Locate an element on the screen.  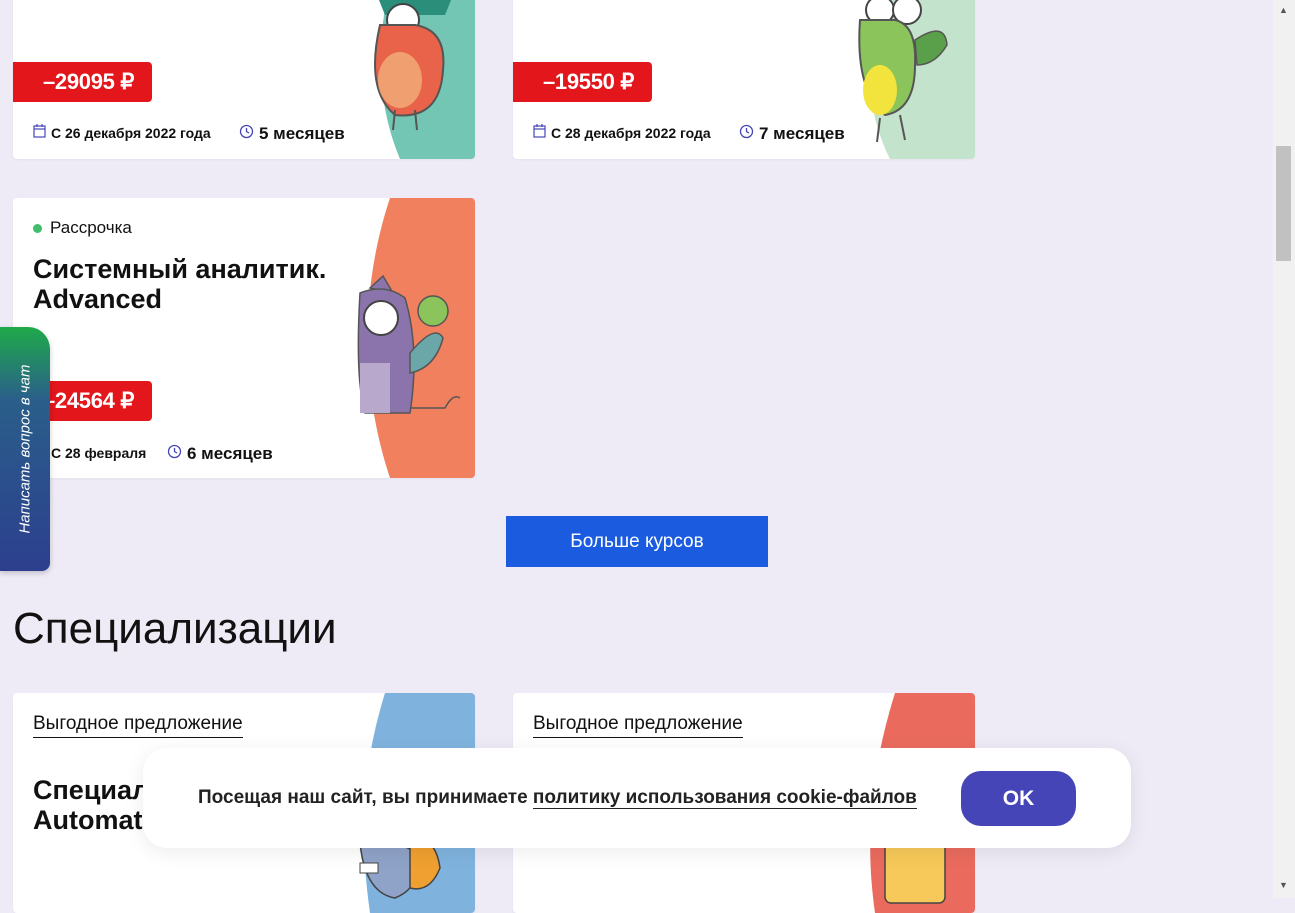
duration: 7 месяцев is located at coordinates (792, 134).